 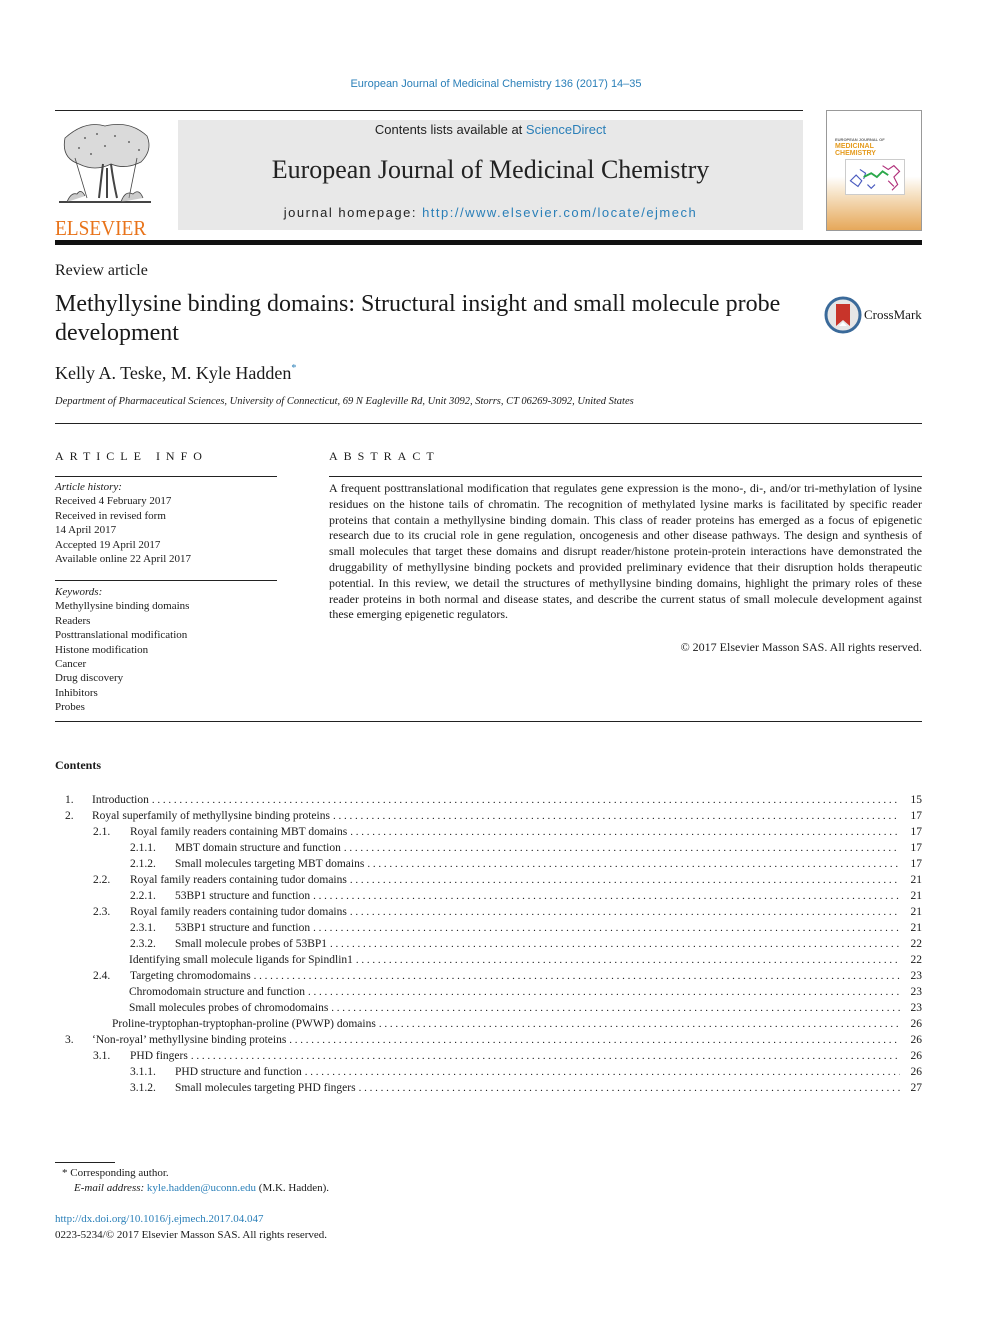 What do you see at coordinates (105, 178) in the screenshot?
I see `elsevier-logo: ELSEVIER` at bounding box center [105, 178].